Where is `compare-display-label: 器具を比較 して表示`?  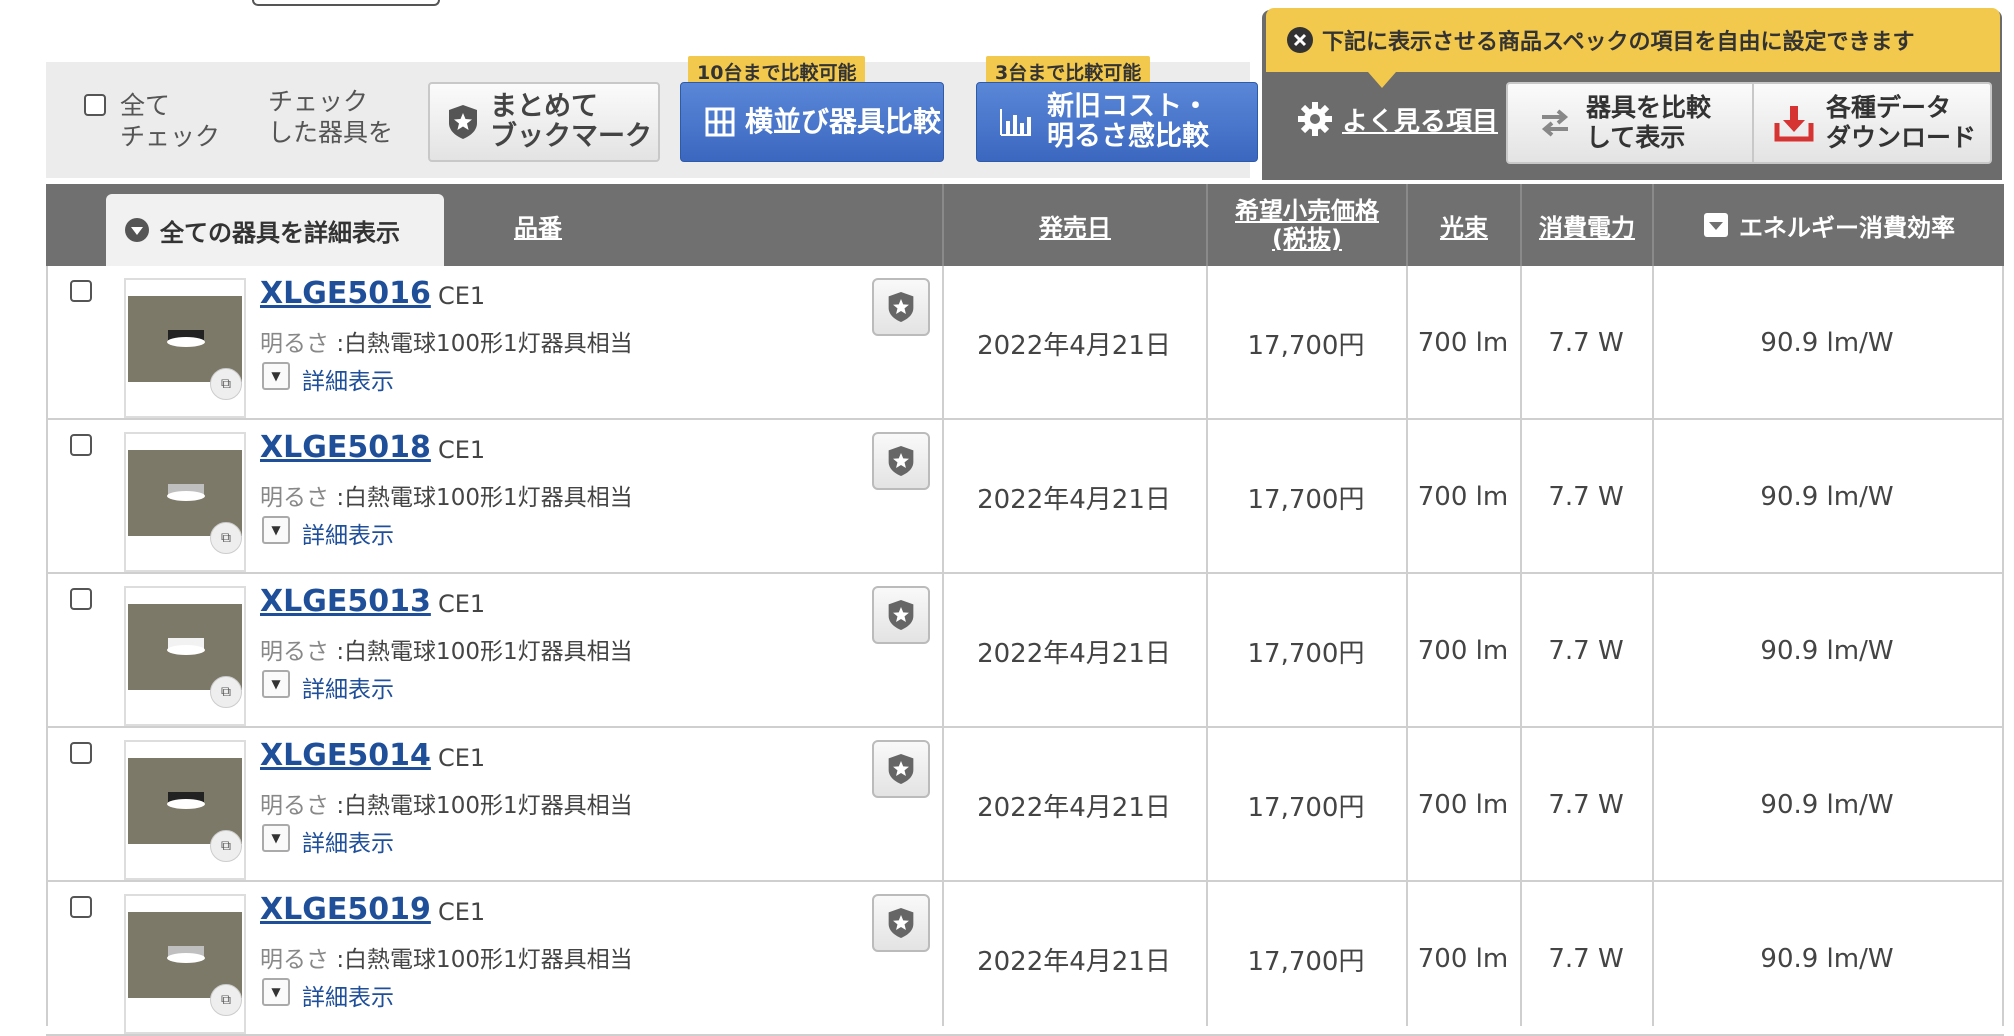 compare-display-label: 器具を比較 して表示 is located at coordinates (1649, 122).